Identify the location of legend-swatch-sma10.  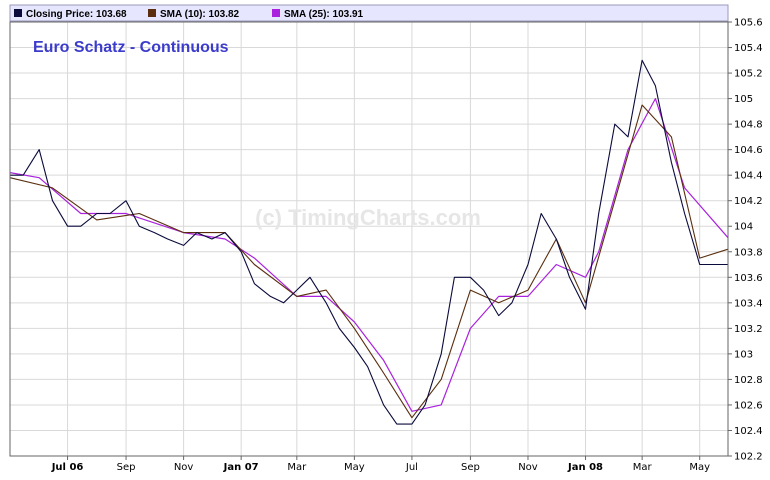
(152, 13).